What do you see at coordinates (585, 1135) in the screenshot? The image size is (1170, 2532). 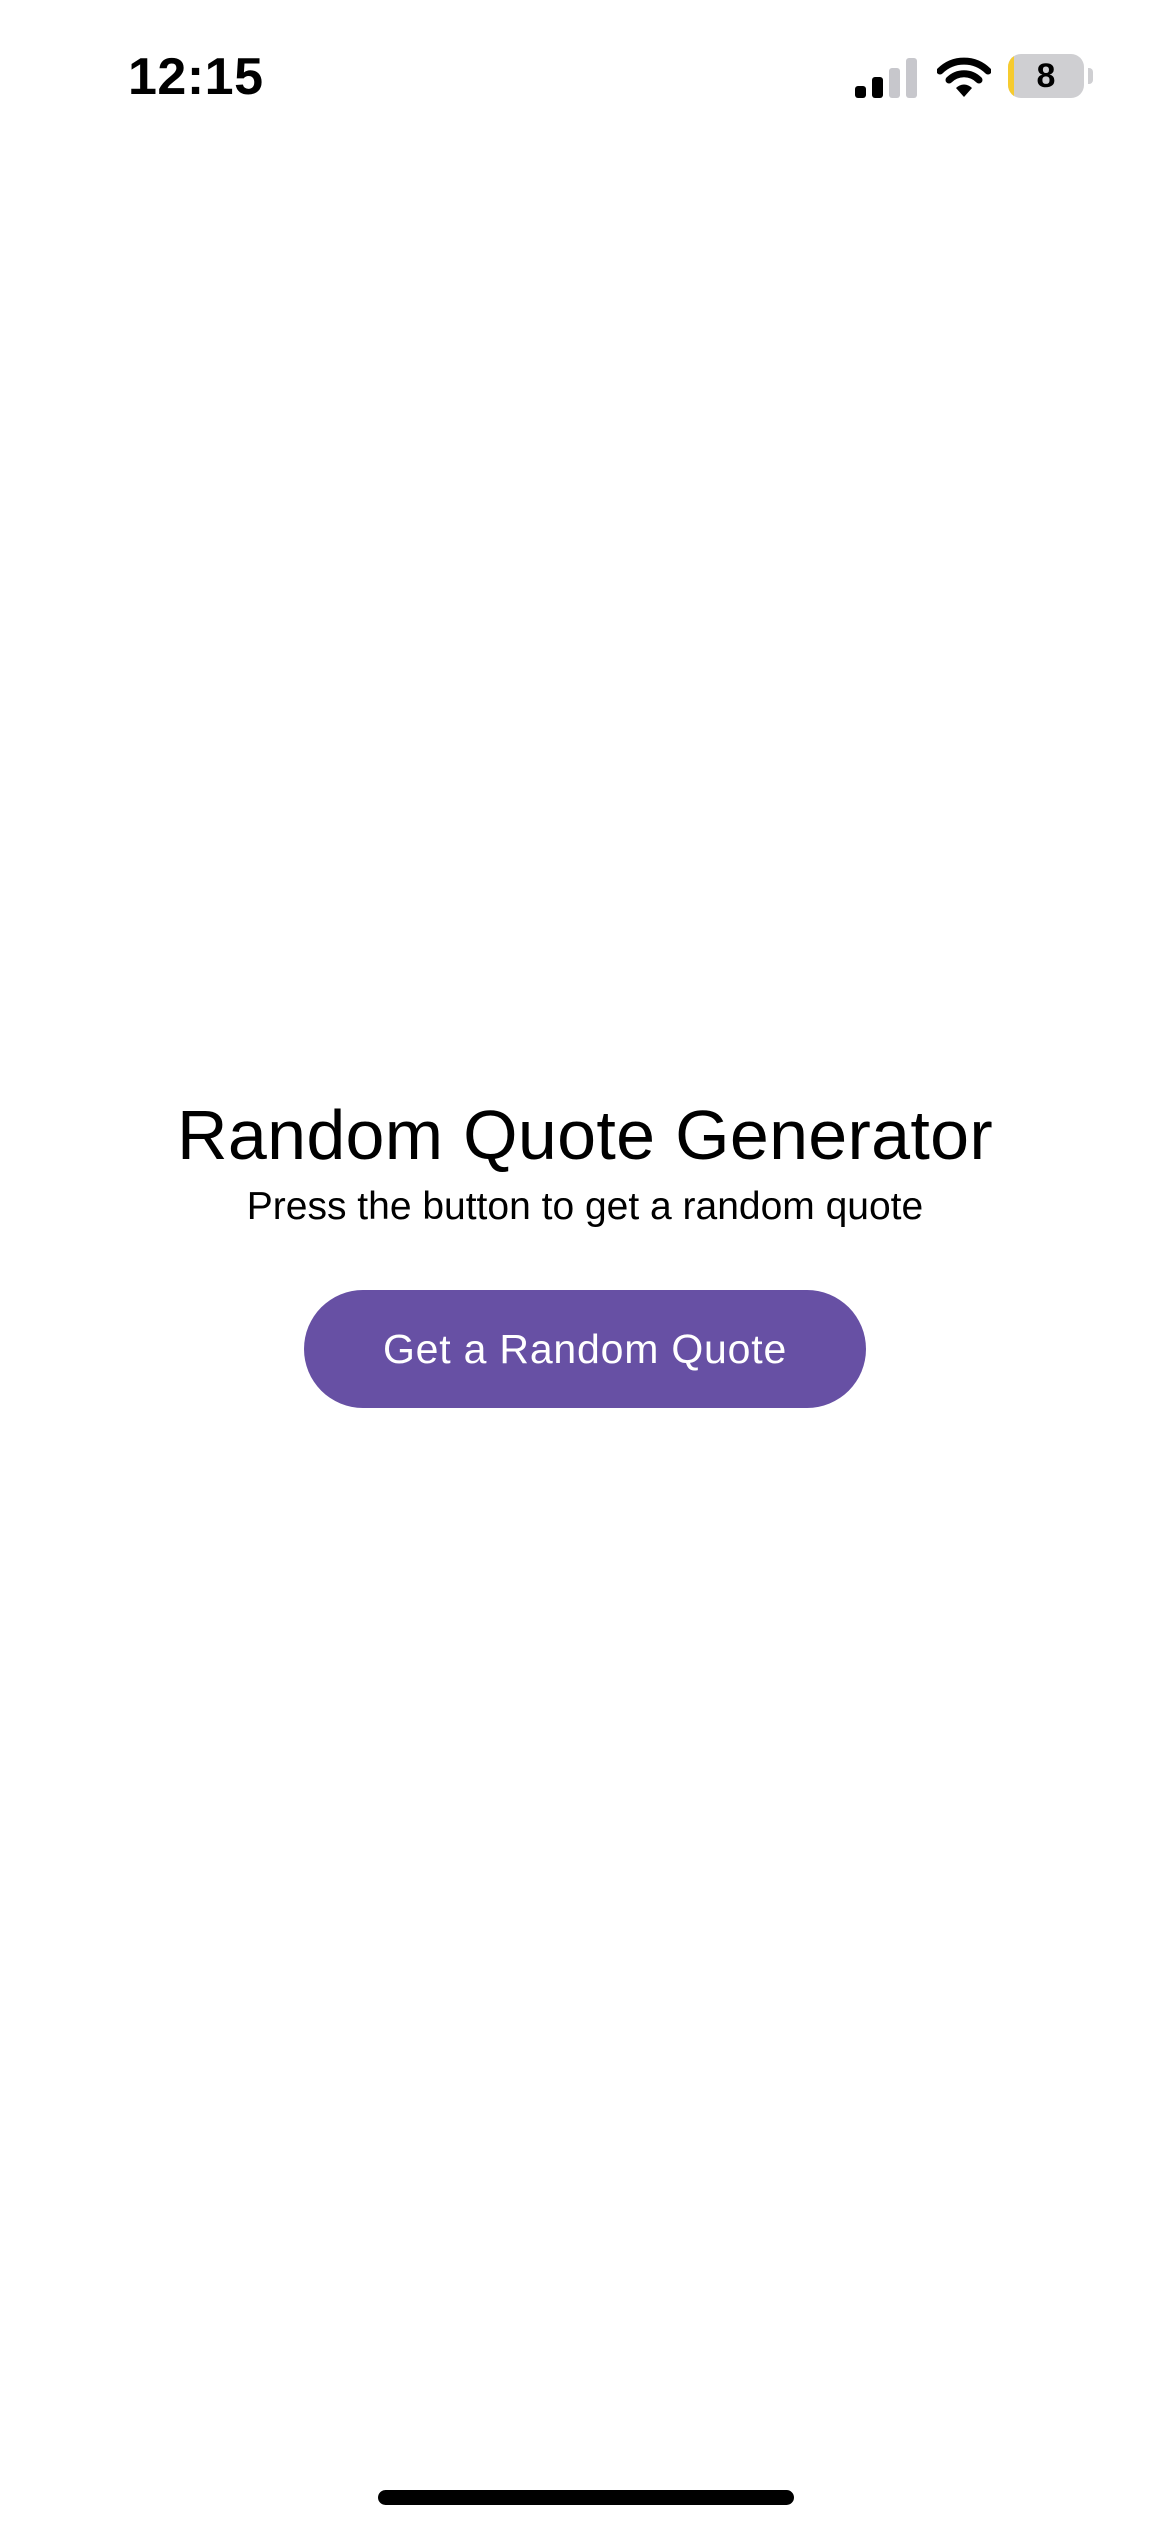 I see `page-title: Random Quote Generator` at bounding box center [585, 1135].